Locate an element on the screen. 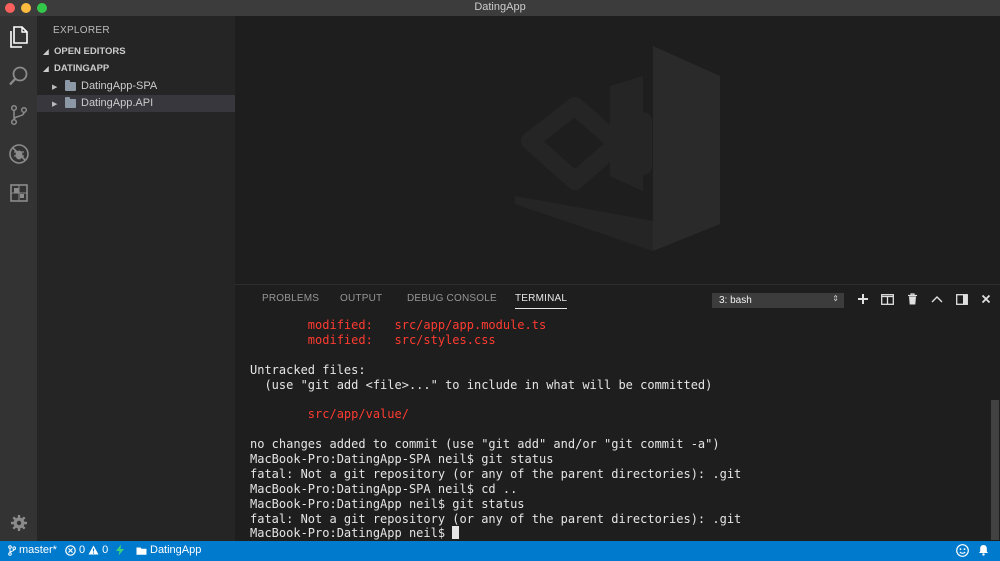 The height and width of the screenshot is (561, 1000). search-icon is located at coordinates (18, 75).